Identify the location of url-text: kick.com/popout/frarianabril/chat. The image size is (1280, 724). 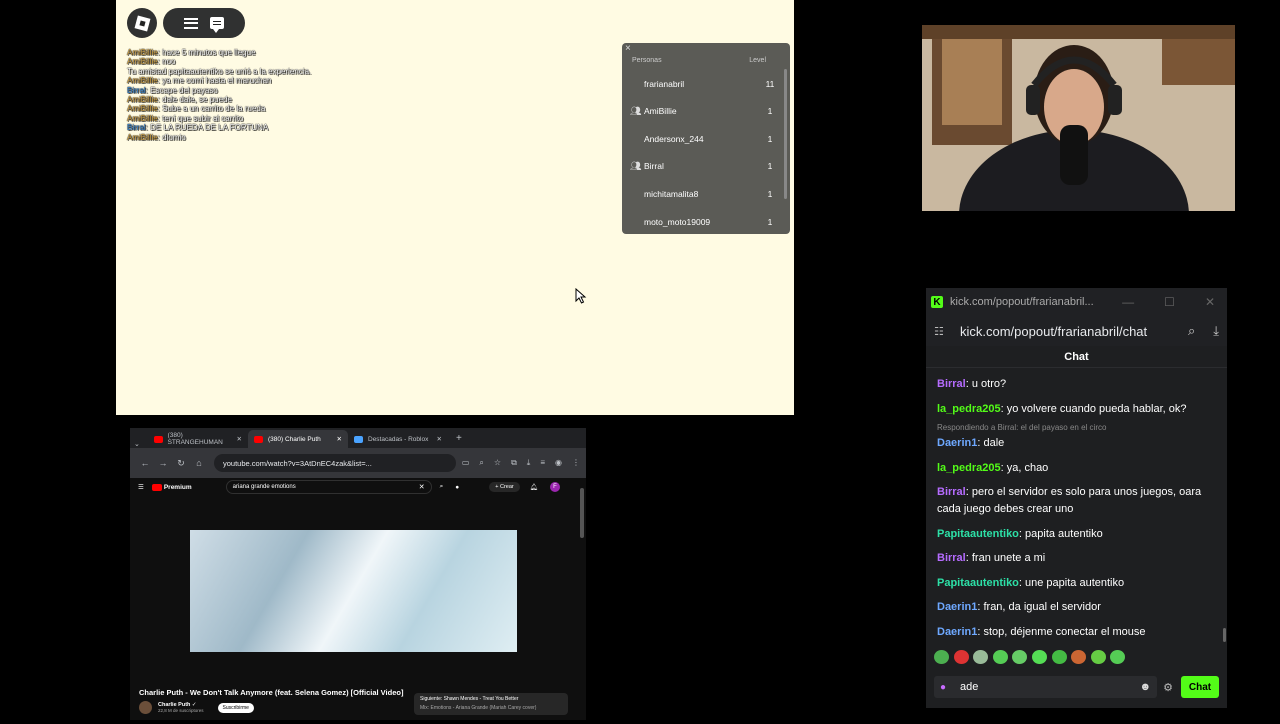
(1065, 331).